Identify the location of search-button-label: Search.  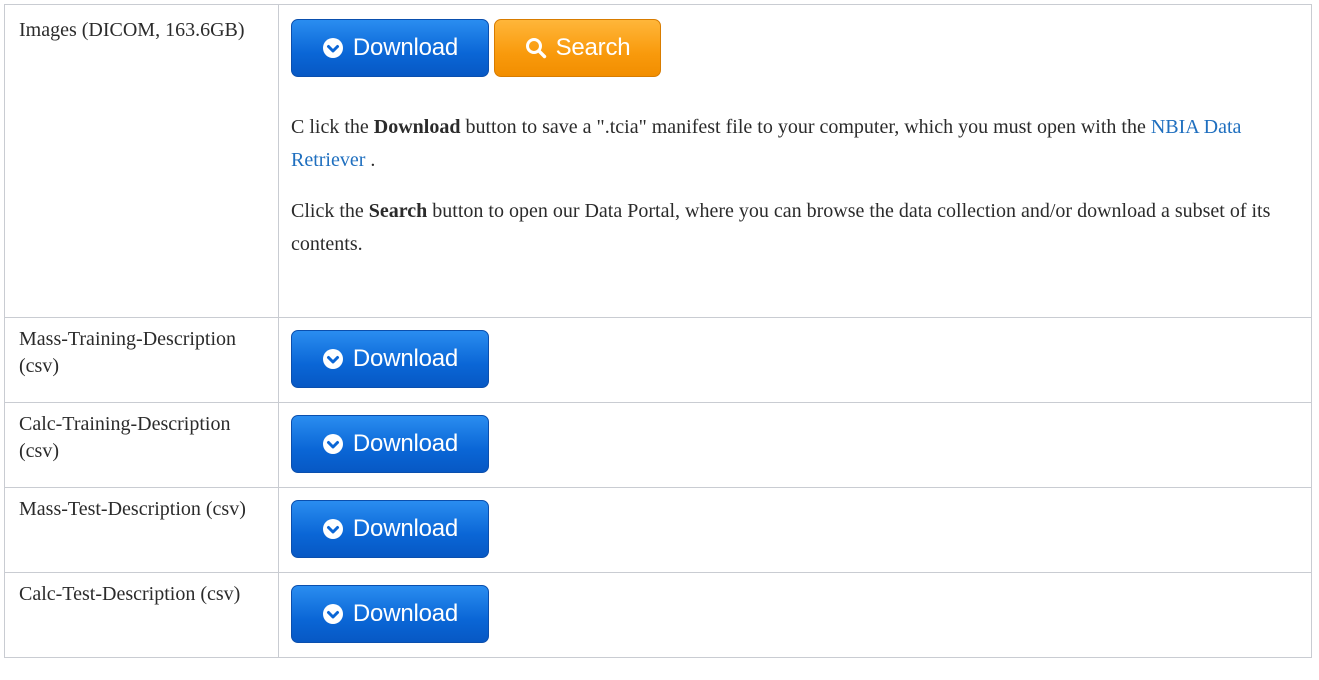
(593, 47).